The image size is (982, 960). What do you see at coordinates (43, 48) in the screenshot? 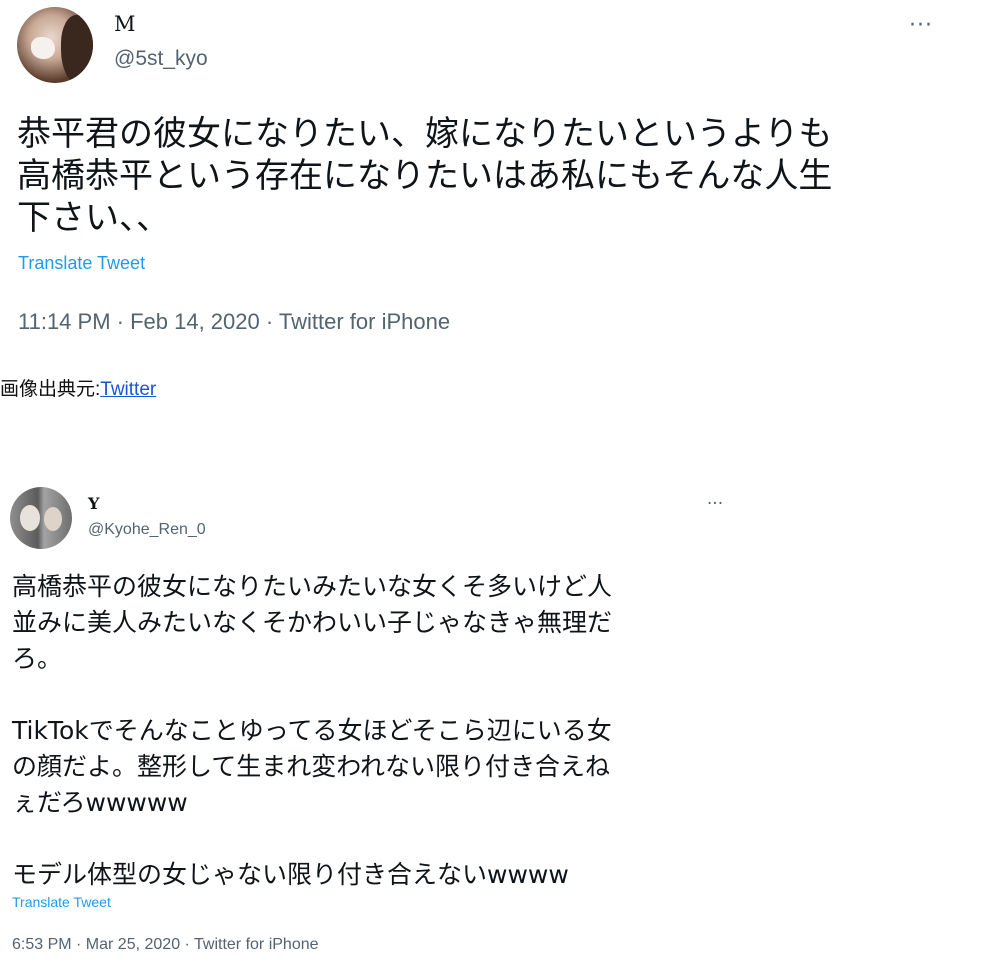
I see `avatar-hand-shape` at bounding box center [43, 48].